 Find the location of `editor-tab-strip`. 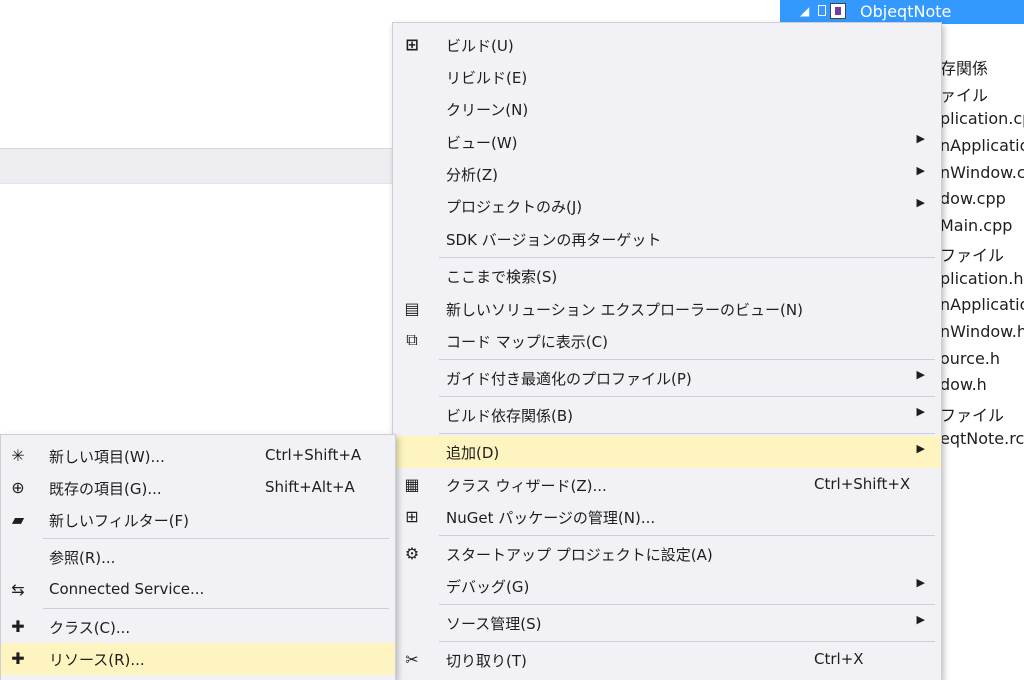

editor-tab-strip is located at coordinates (196, 166).